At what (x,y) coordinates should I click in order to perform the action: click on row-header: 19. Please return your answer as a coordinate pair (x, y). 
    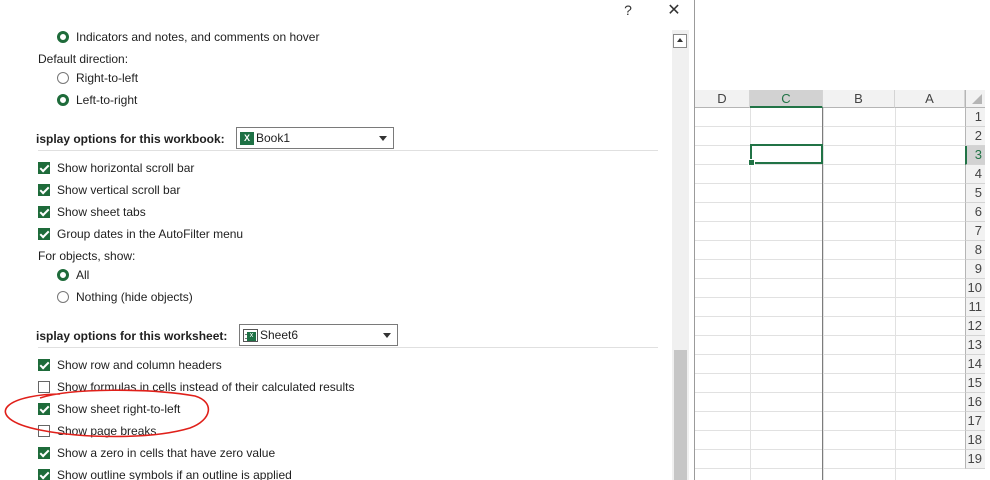
    Looking at the image, I should click on (975, 459).